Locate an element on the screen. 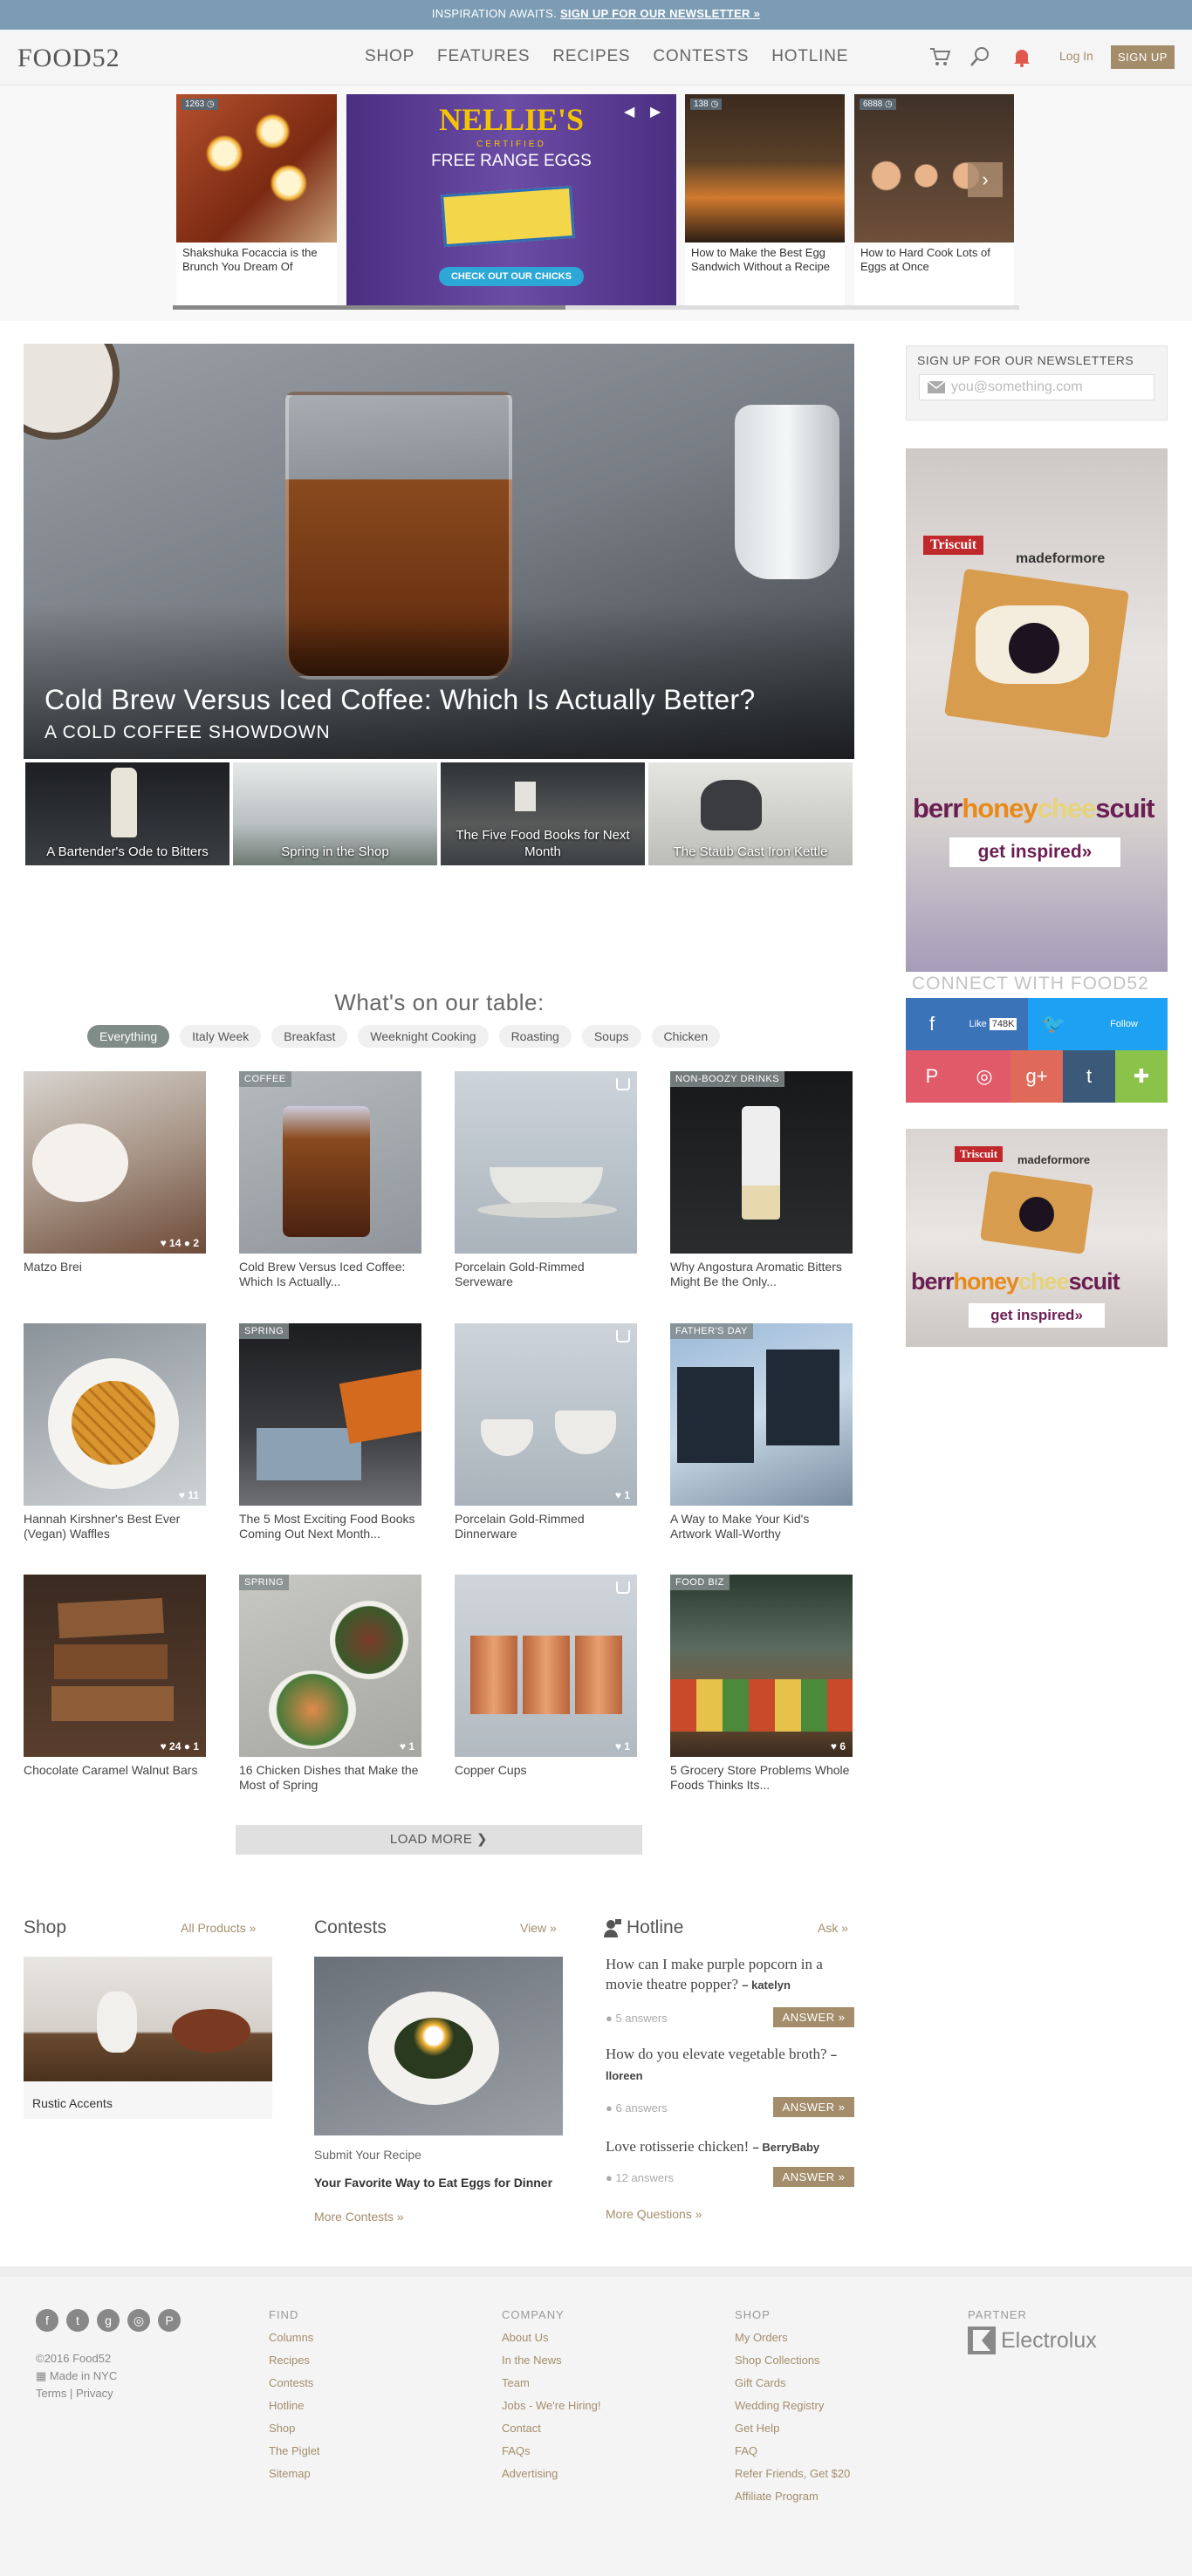 The image size is (1192, 2576). electrolux-logo: Electrolux is located at coordinates (1032, 2340).